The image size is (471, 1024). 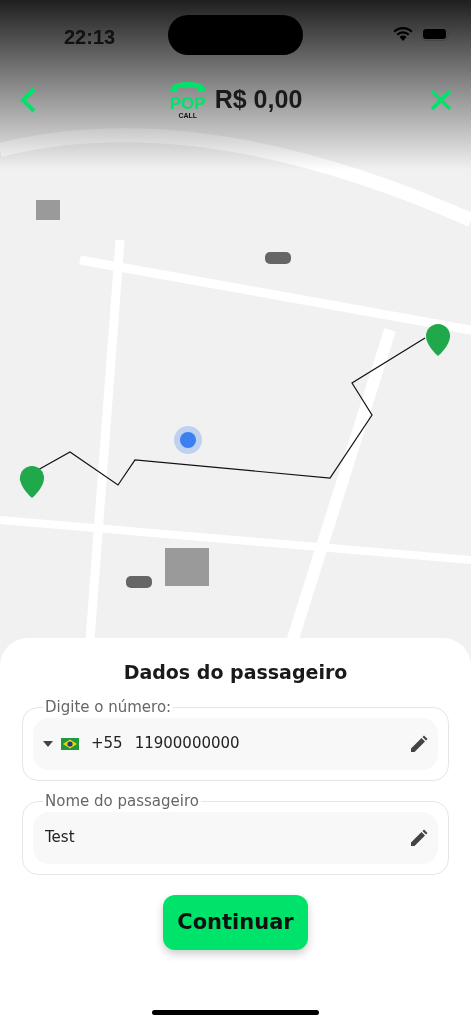 What do you see at coordinates (258, 100) in the screenshot?
I see `fare-amount: R$ 0,00` at bounding box center [258, 100].